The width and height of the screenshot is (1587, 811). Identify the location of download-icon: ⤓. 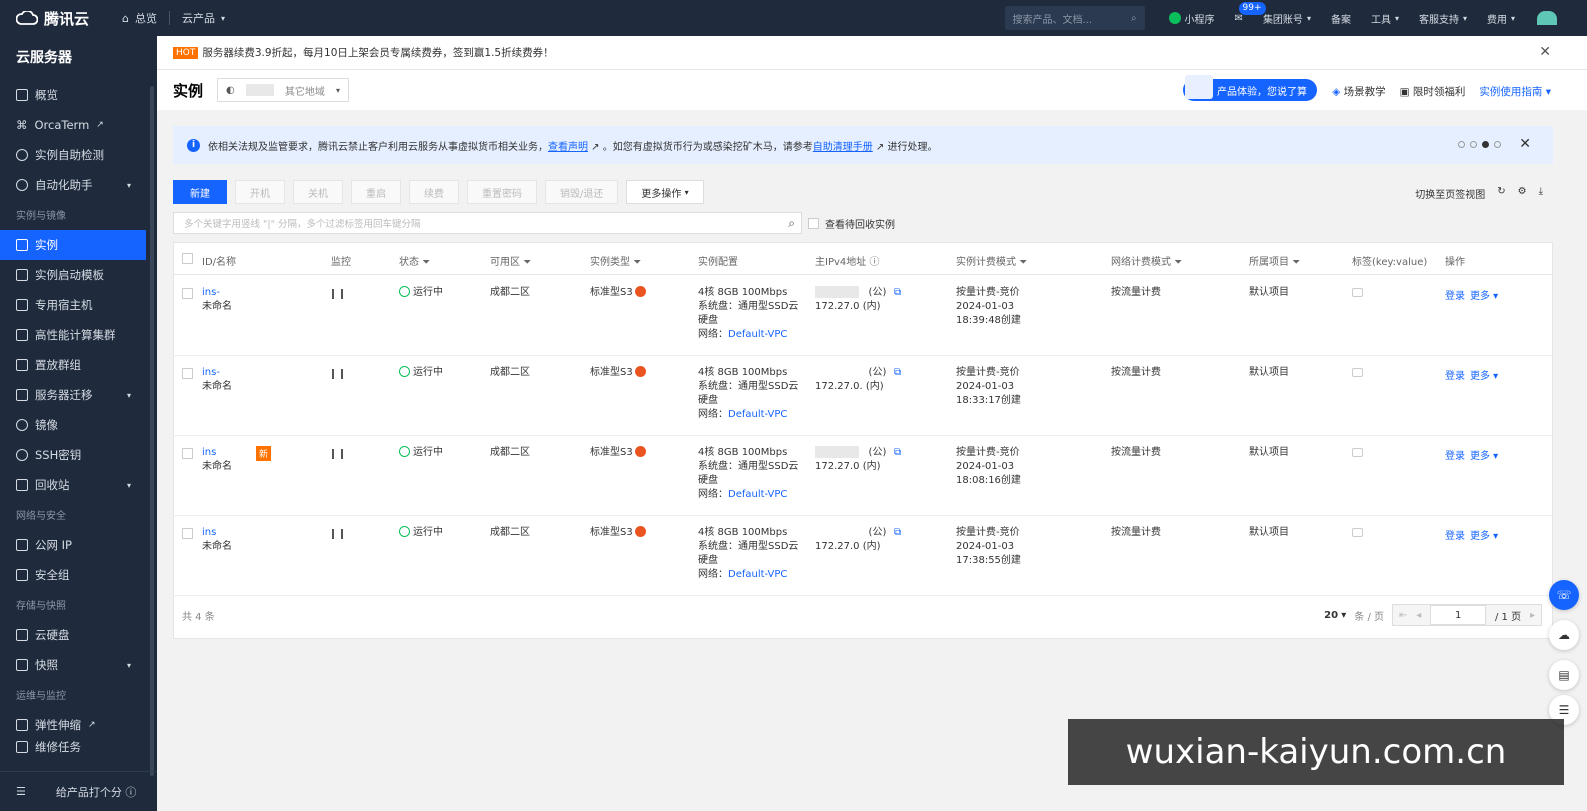
(1541, 193).